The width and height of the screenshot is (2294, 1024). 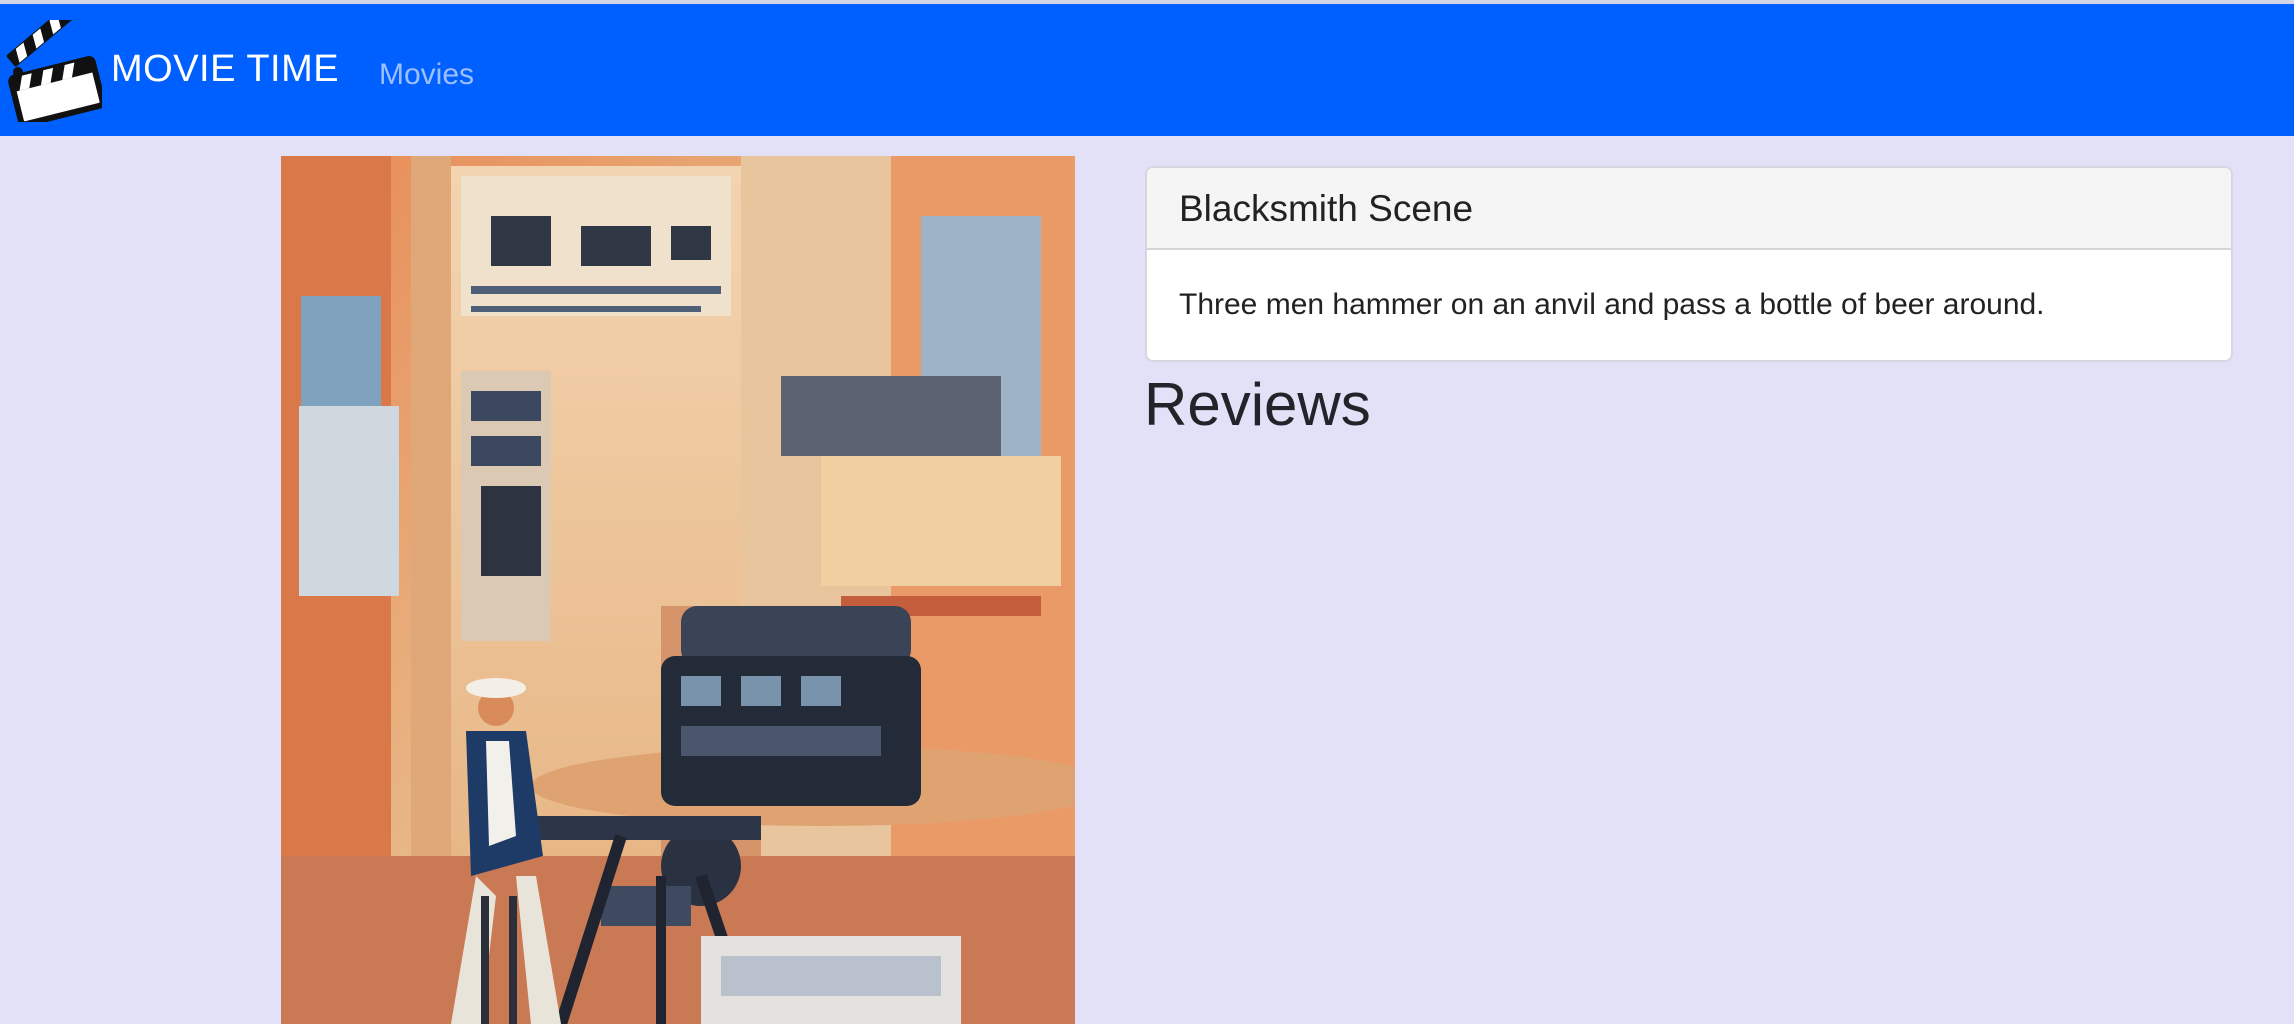 What do you see at coordinates (225, 69) in the screenshot?
I see `brand-title: MOVIE TIME` at bounding box center [225, 69].